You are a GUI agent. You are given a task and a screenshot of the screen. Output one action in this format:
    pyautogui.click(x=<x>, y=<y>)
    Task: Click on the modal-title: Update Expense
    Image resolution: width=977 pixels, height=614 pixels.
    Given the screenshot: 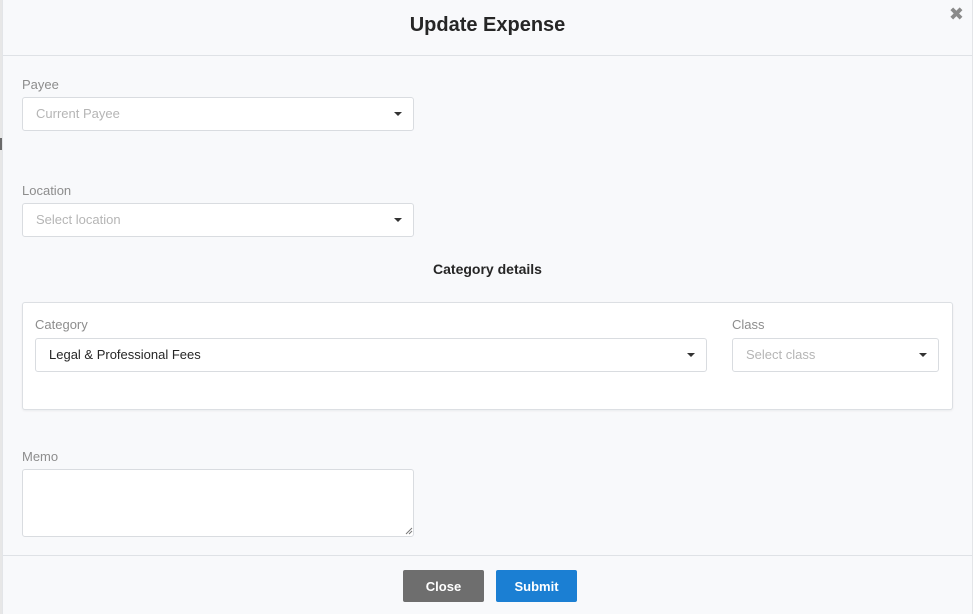 What is the action you would take?
    pyautogui.click(x=487, y=25)
    